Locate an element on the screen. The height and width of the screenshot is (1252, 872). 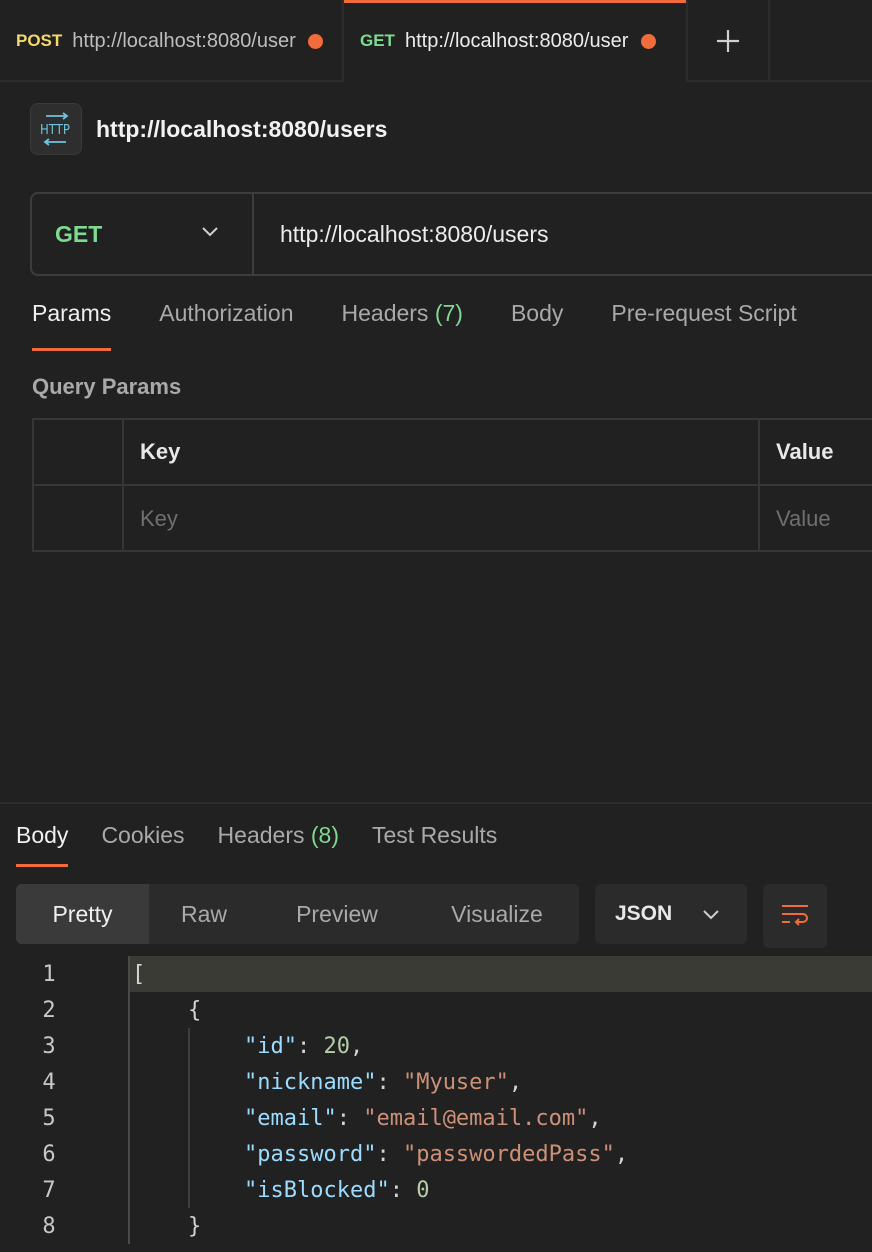
url-bar: GET is located at coordinates (451, 234).